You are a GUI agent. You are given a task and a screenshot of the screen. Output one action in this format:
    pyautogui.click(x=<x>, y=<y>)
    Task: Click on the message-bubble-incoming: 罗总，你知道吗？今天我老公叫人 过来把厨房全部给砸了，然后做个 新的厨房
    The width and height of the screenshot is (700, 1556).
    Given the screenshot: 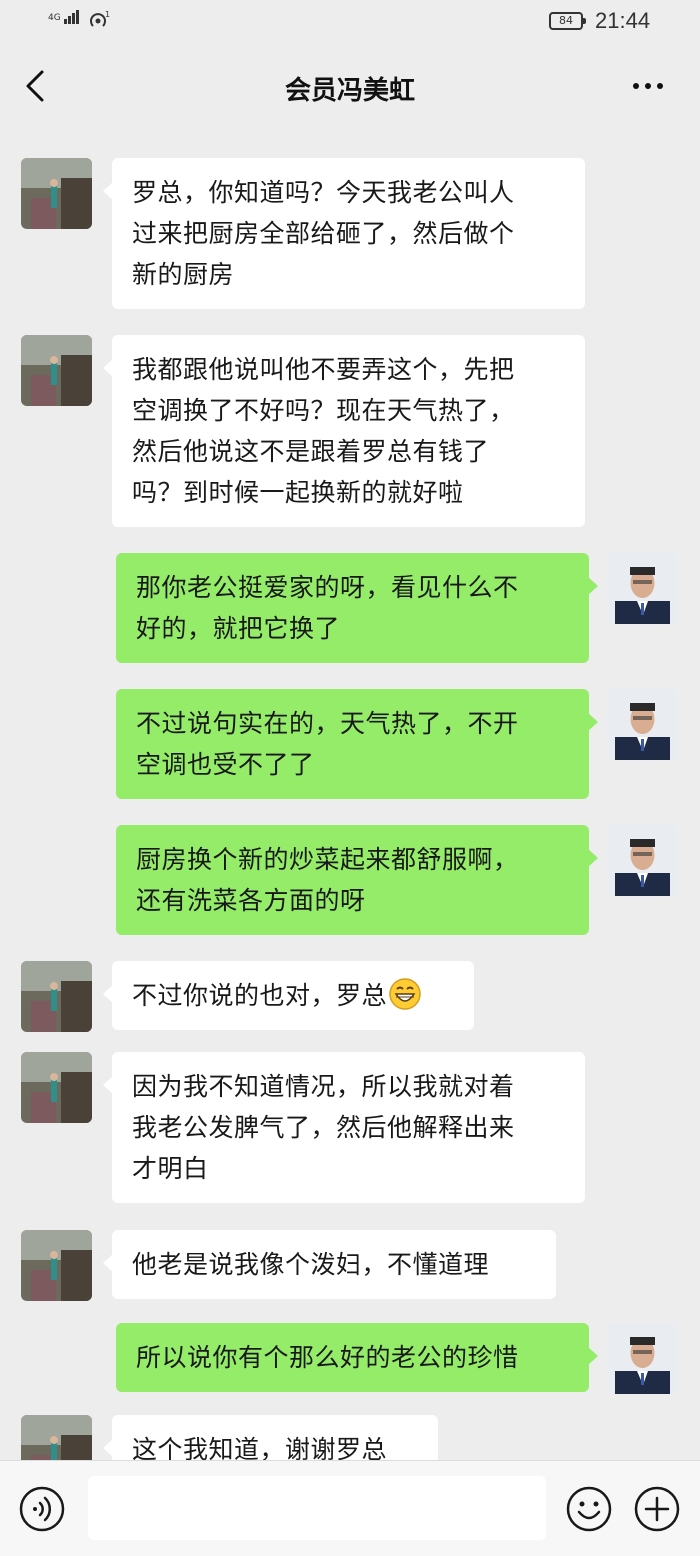 What is the action you would take?
    pyautogui.click(x=344, y=233)
    